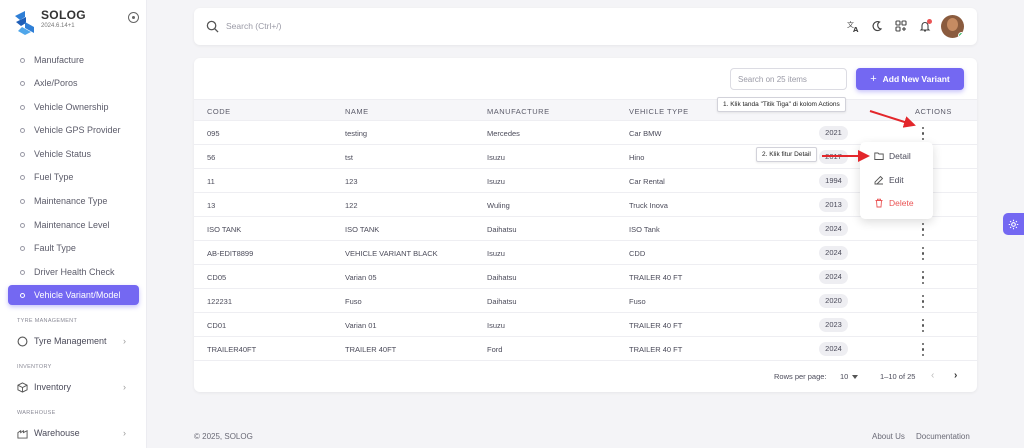 Image resolution: width=1024 pixels, height=448 pixels. I want to click on row-actions-menu: Detail Edit Delete, so click(896, 180).